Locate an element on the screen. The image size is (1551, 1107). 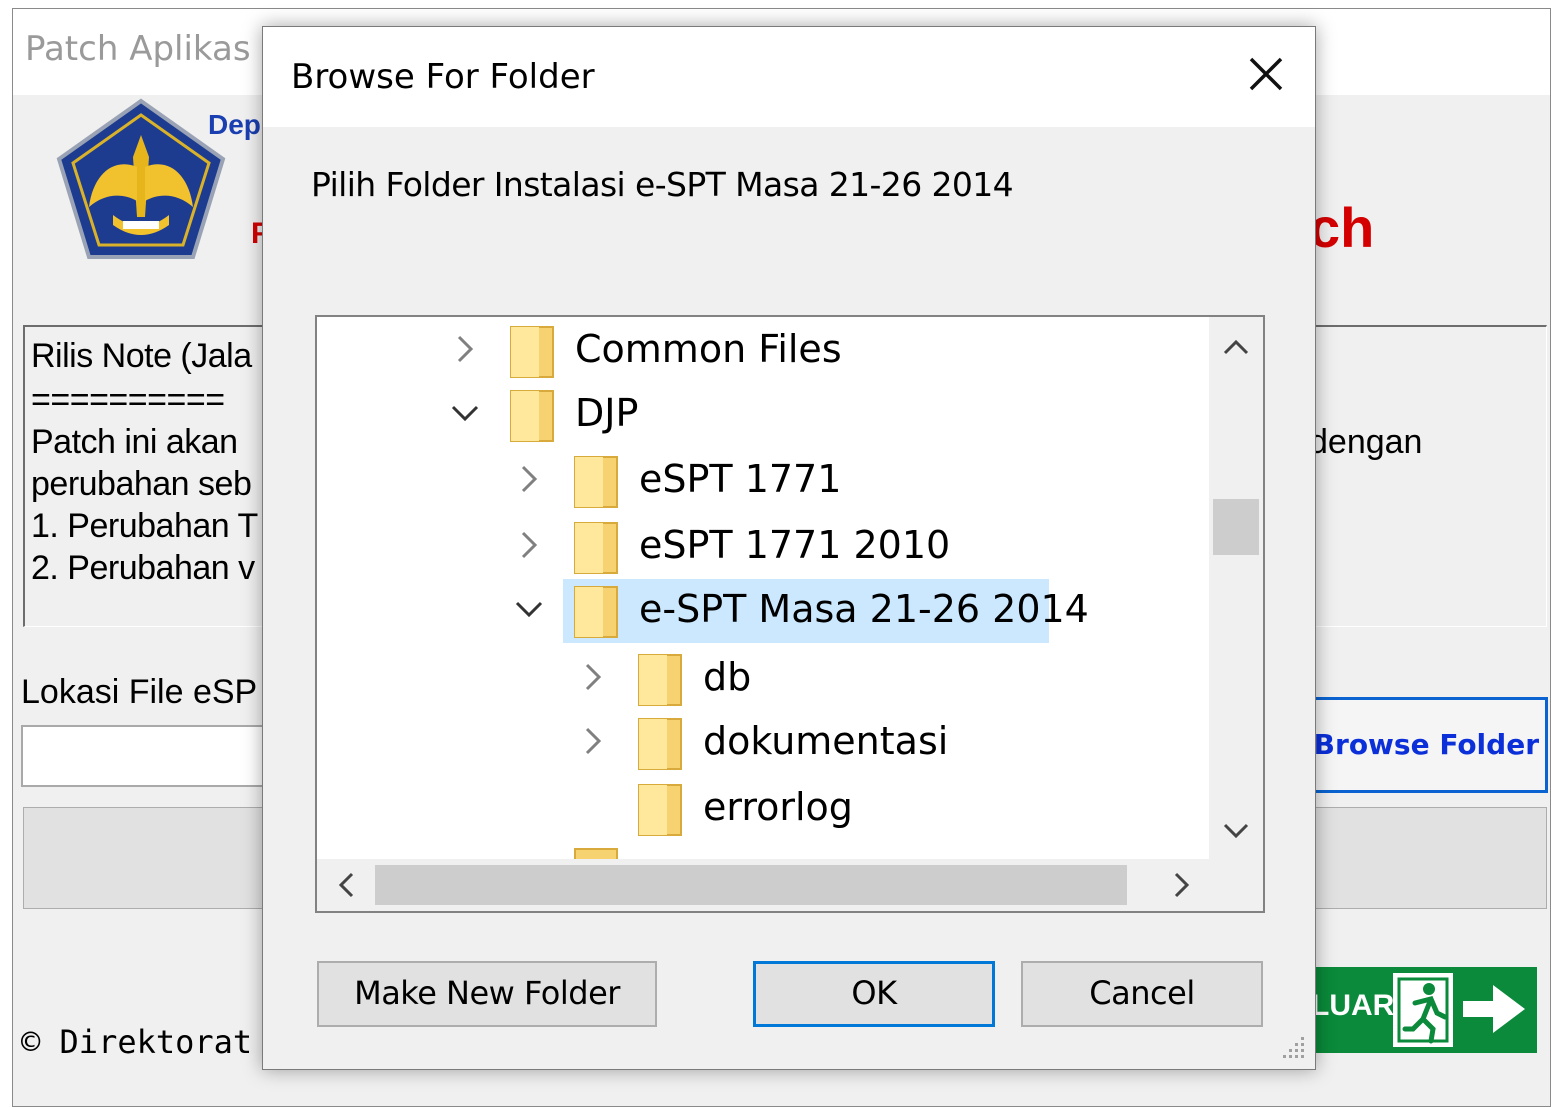
tree-item-db: db is located at coordinates (762, 678).